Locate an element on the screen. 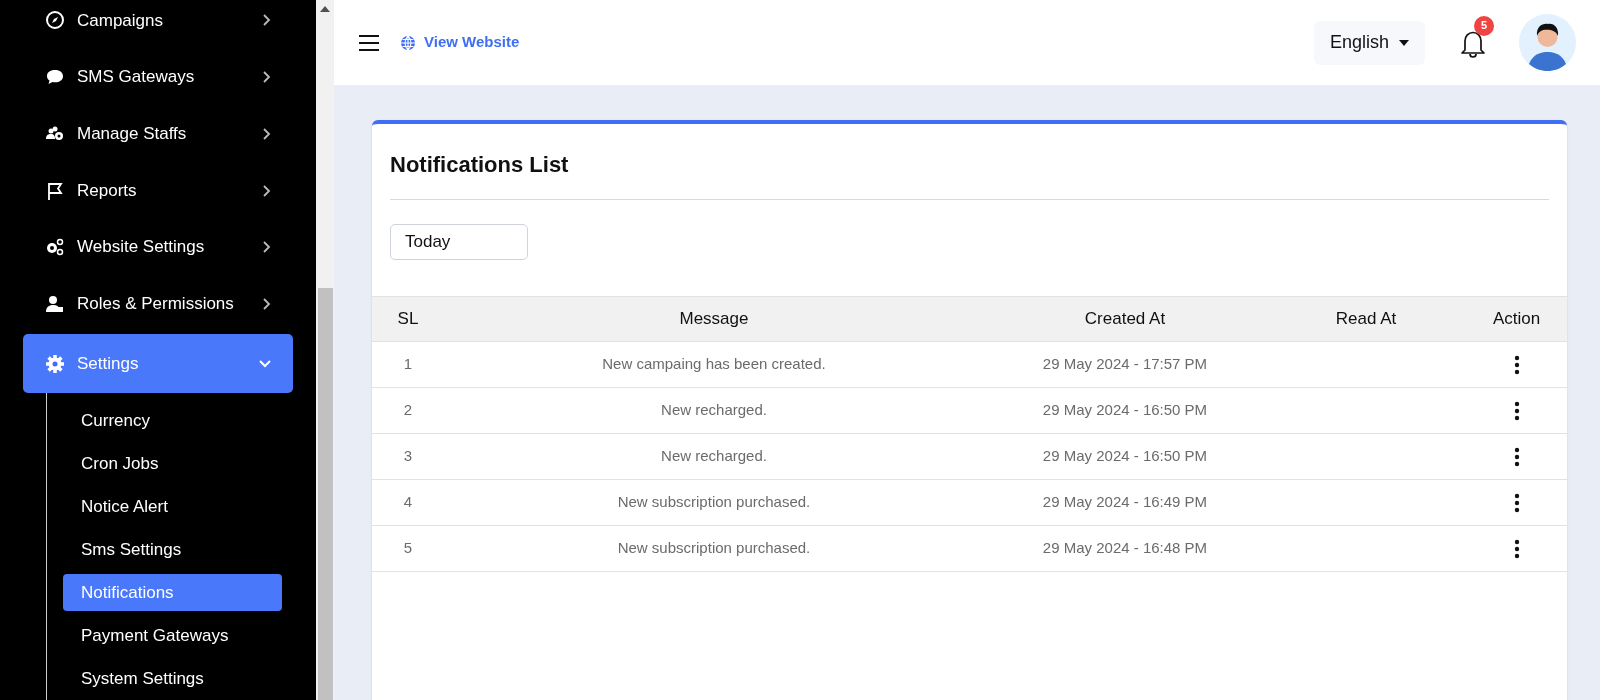  column-header: Read At is located at coordinates (1366, 319).